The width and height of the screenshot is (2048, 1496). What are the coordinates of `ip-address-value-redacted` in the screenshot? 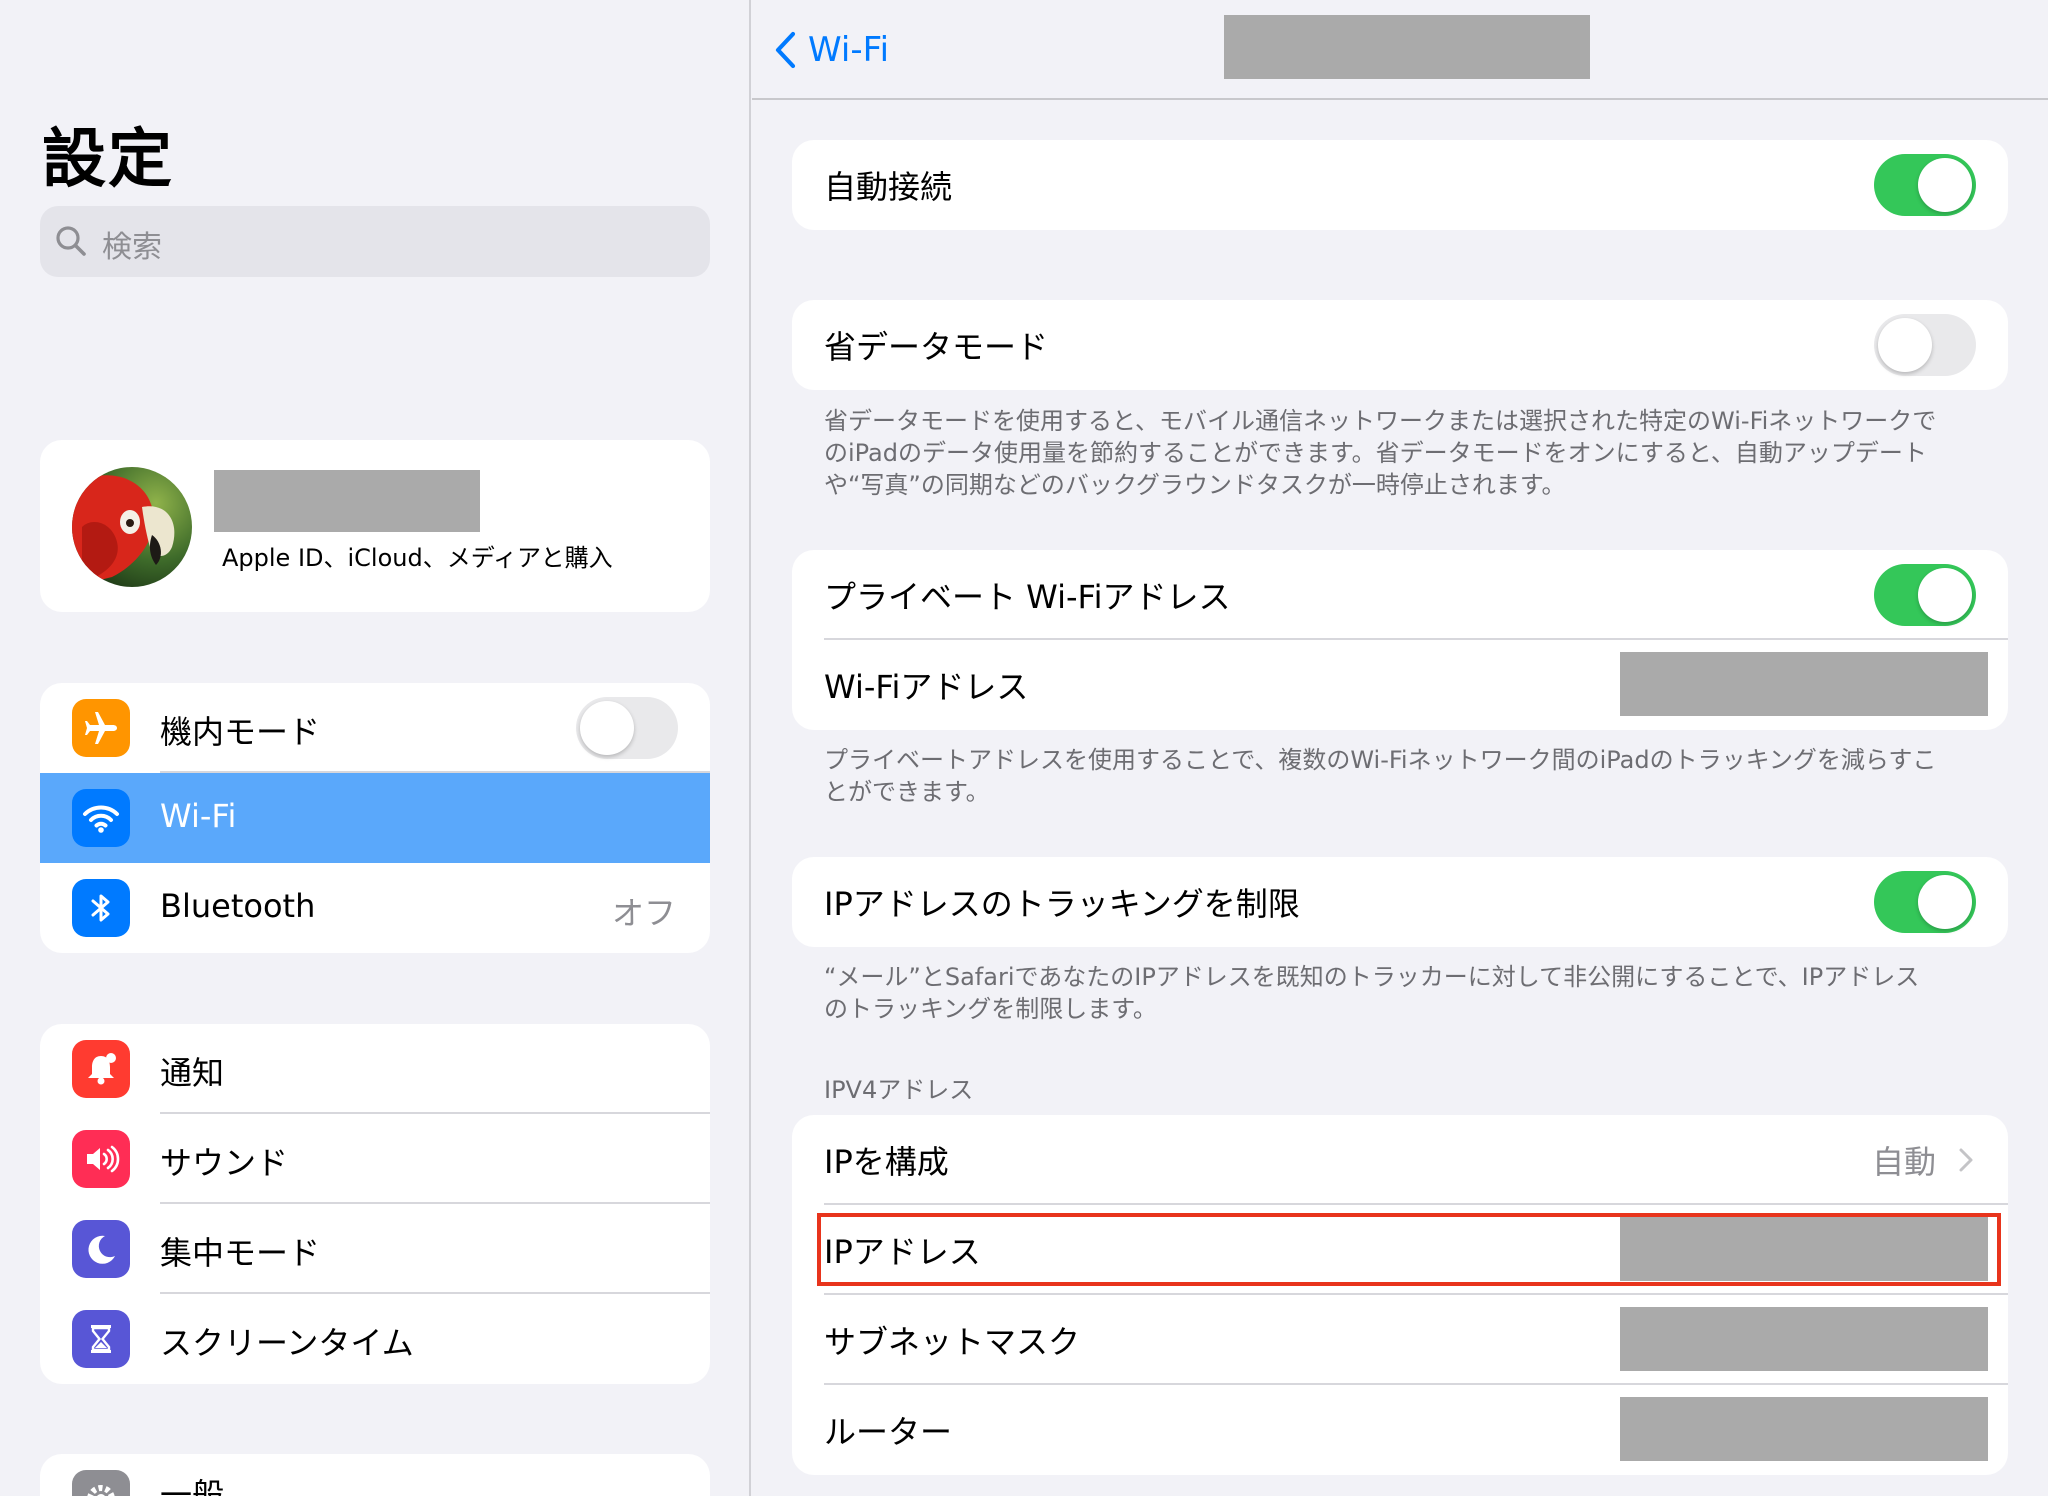 It's located at (1804, 1249).